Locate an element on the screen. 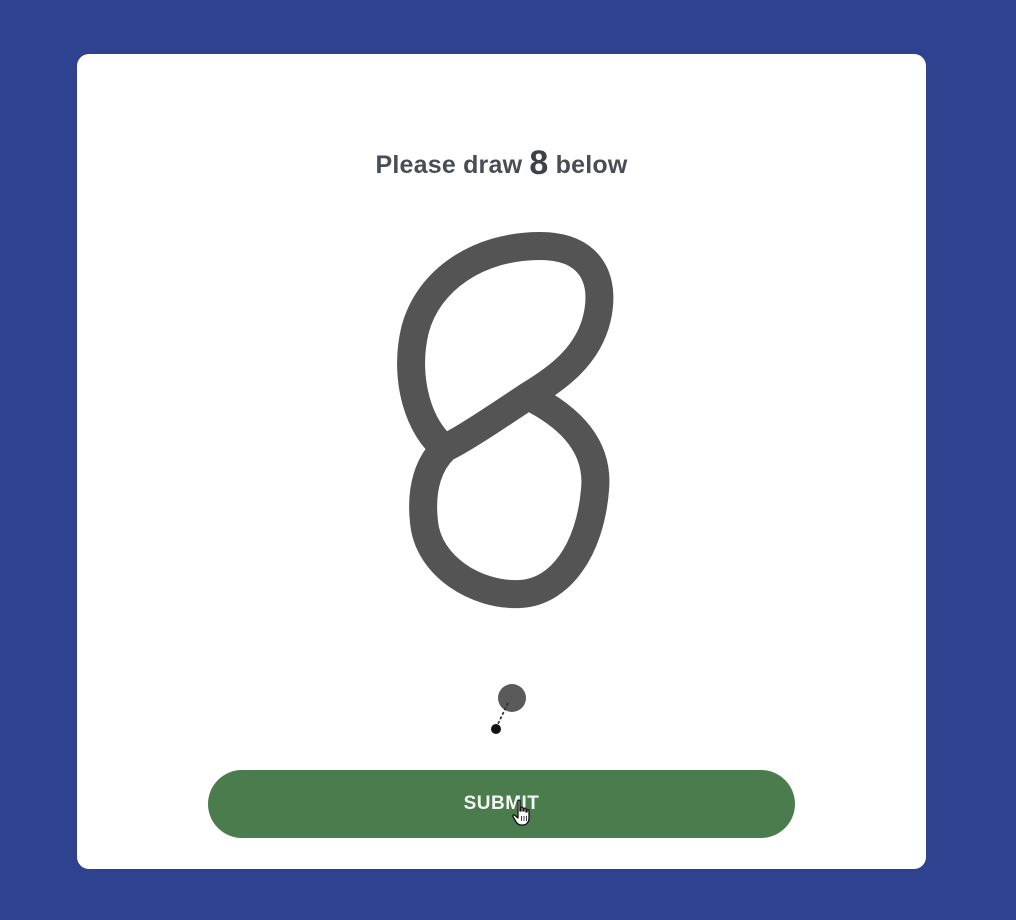 This screenshot has height=920, width=1016. submit-button: SUBMIT is located at coordinates (501, 804).